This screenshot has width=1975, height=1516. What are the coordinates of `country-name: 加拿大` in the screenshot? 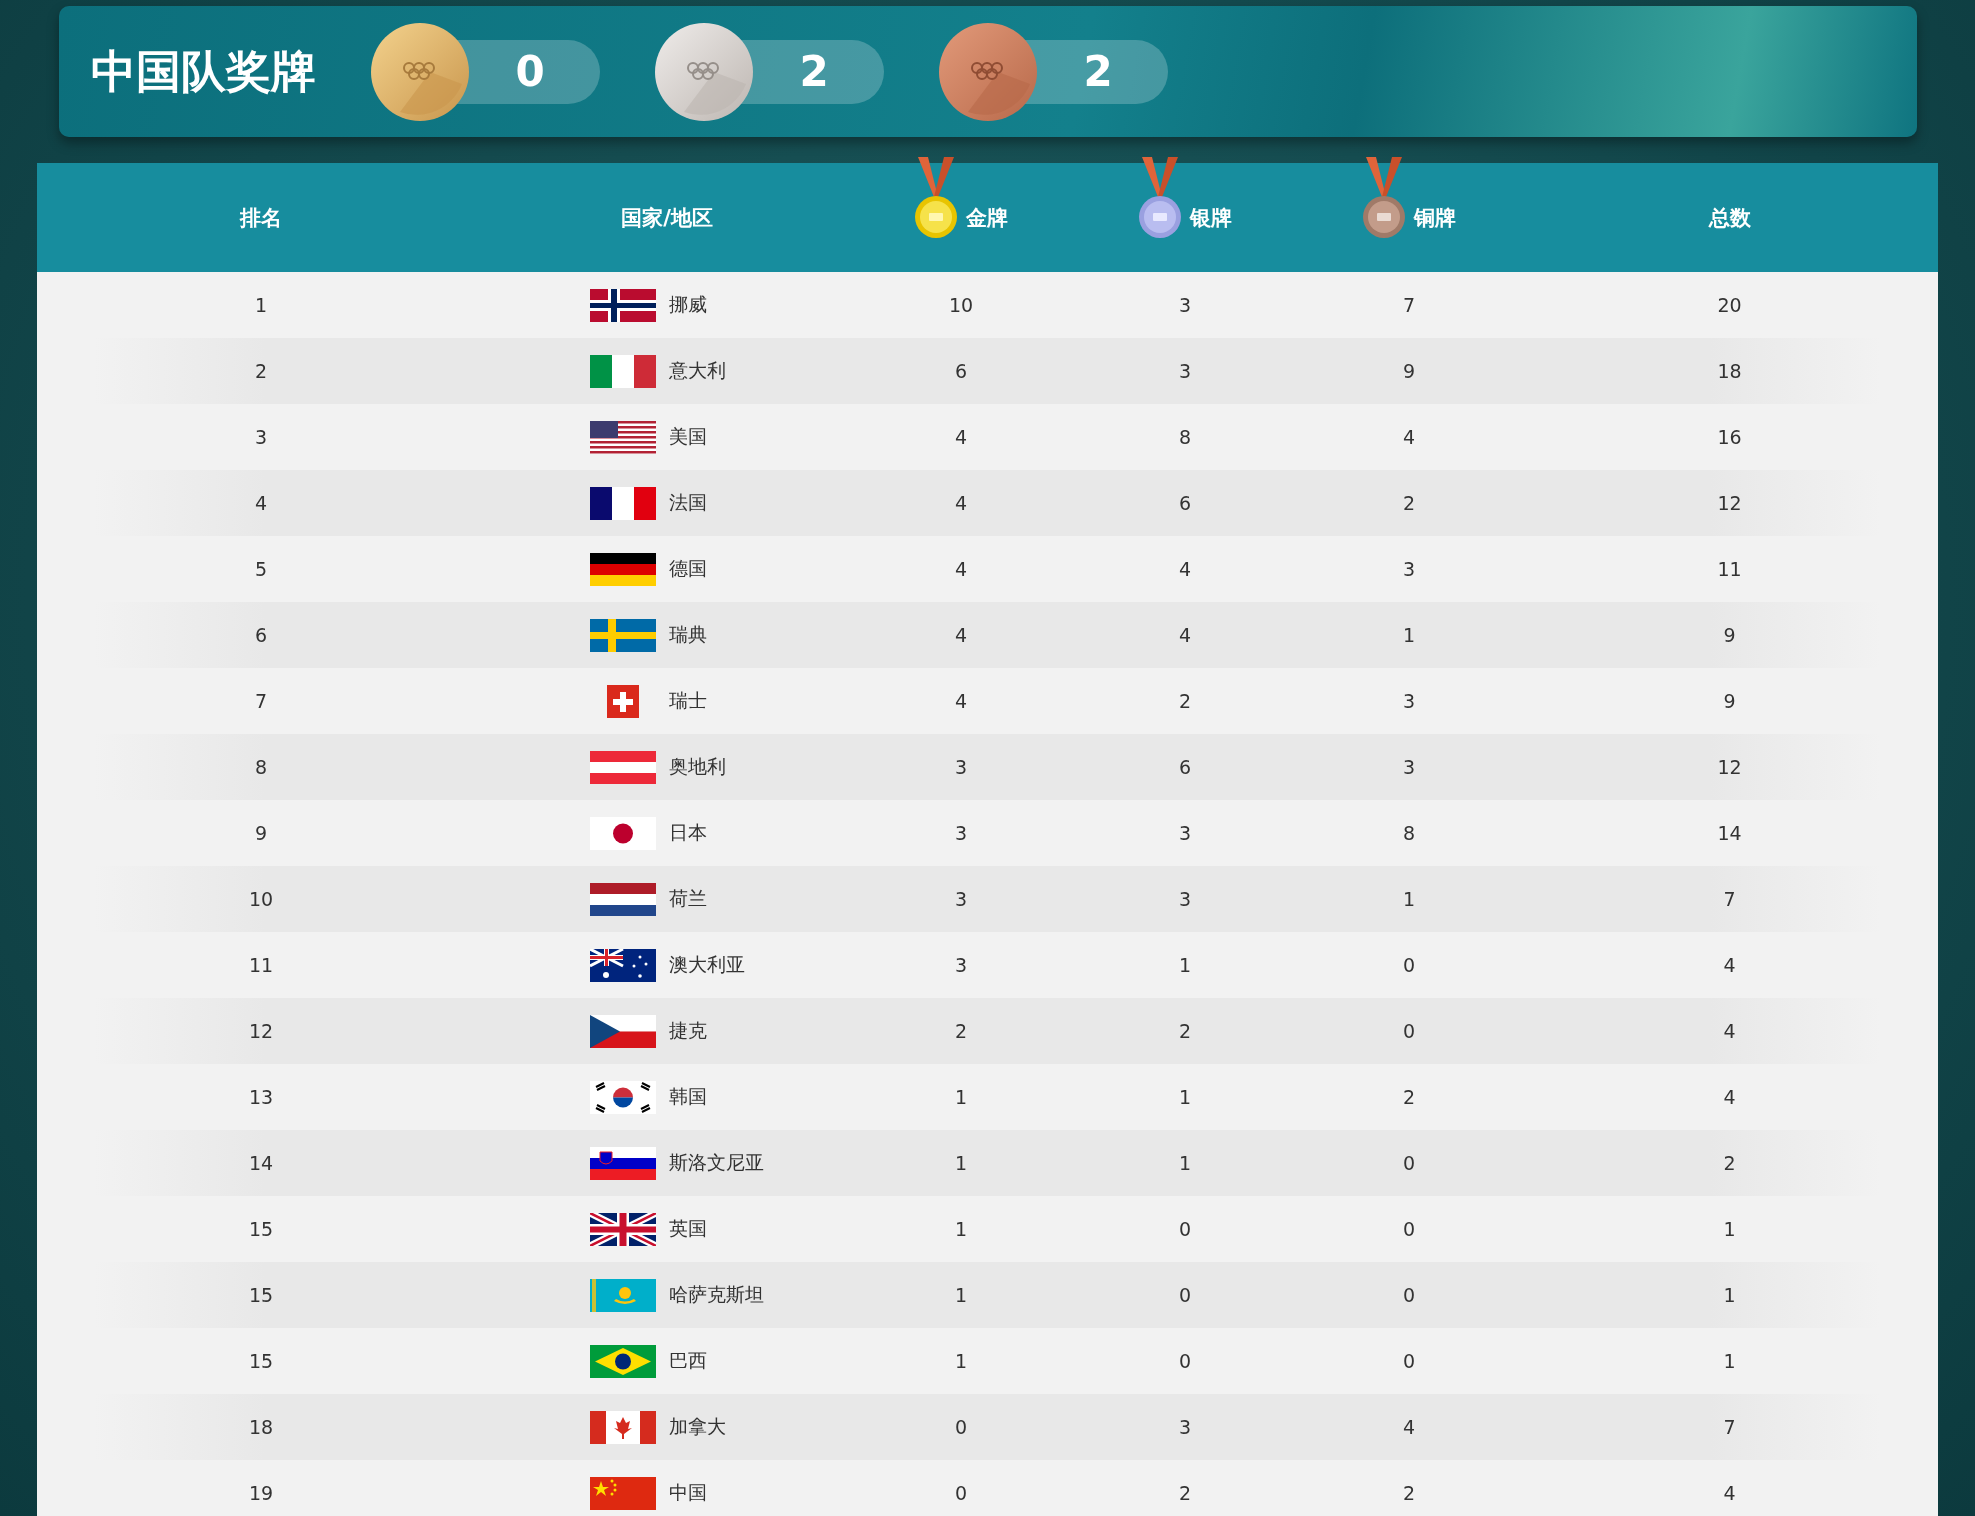 It's located at (697, 1426).